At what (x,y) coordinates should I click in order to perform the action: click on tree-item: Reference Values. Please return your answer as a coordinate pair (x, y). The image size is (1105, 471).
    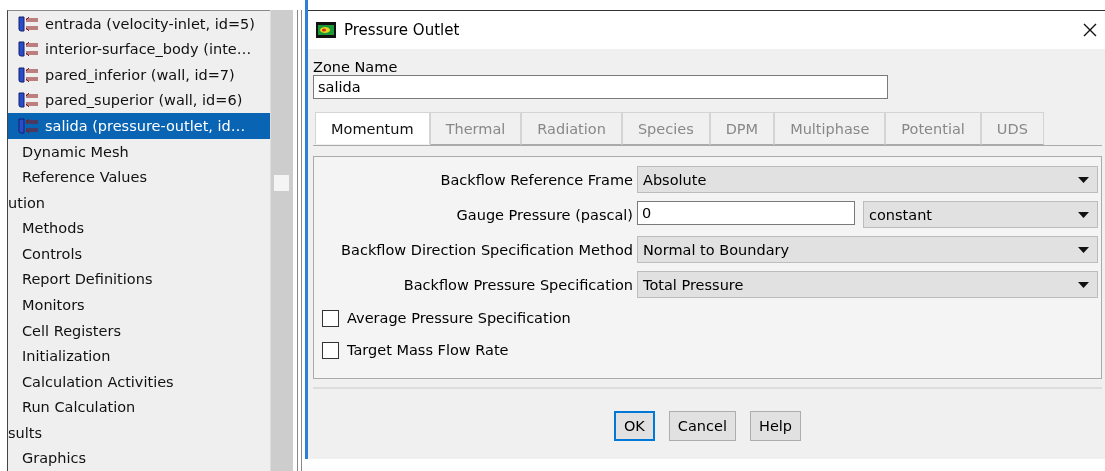
    Looking at the image, I should click on (139, 177).